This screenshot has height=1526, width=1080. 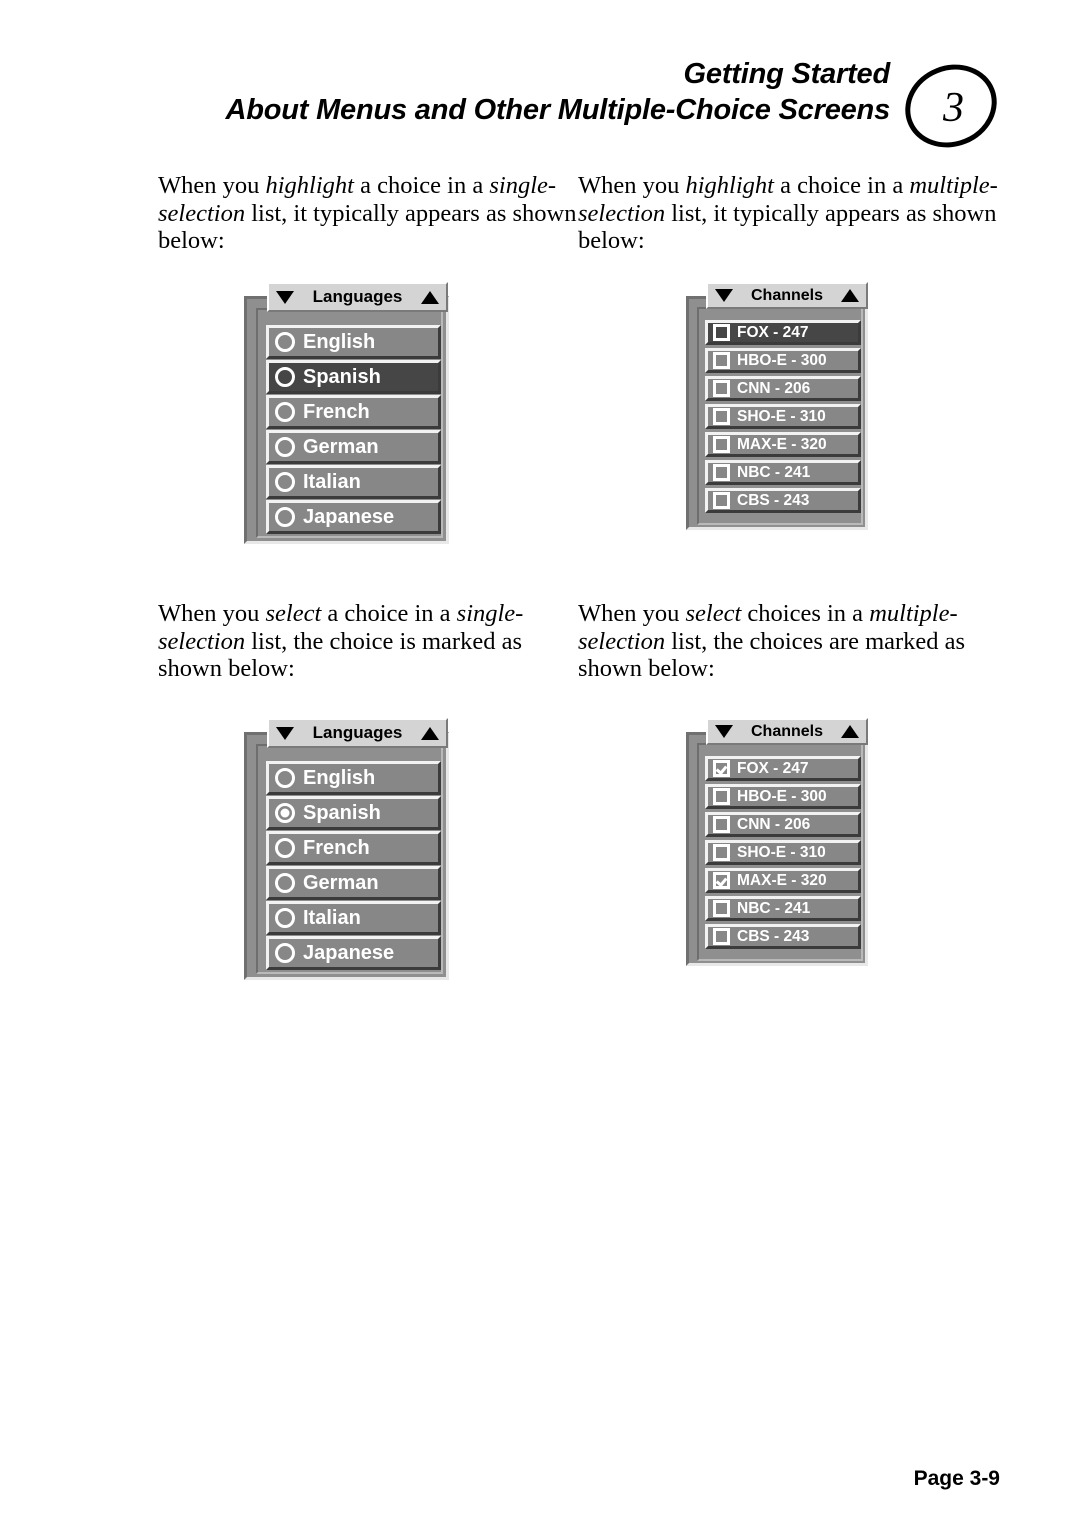 I want to click on menu-row-label: CNN - 206, so click(x=774, y=824).